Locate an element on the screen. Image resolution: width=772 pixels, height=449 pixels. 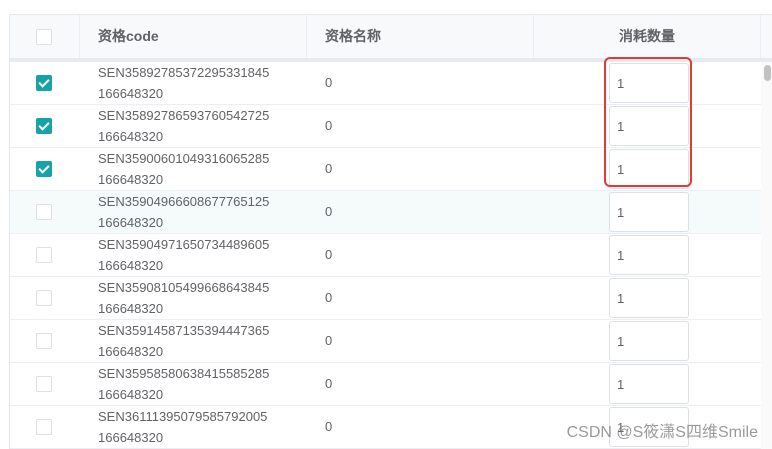
table-row: SEN35904966608677765125 166648320 0 1 is located at coordinates (385, 212).